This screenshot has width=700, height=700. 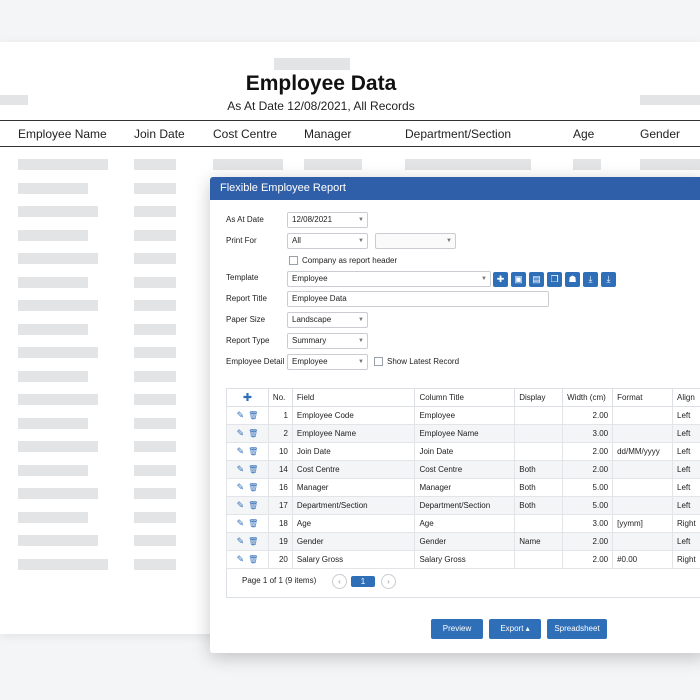 I want to click on preview-button: Preview, so click(x=457, y=629).